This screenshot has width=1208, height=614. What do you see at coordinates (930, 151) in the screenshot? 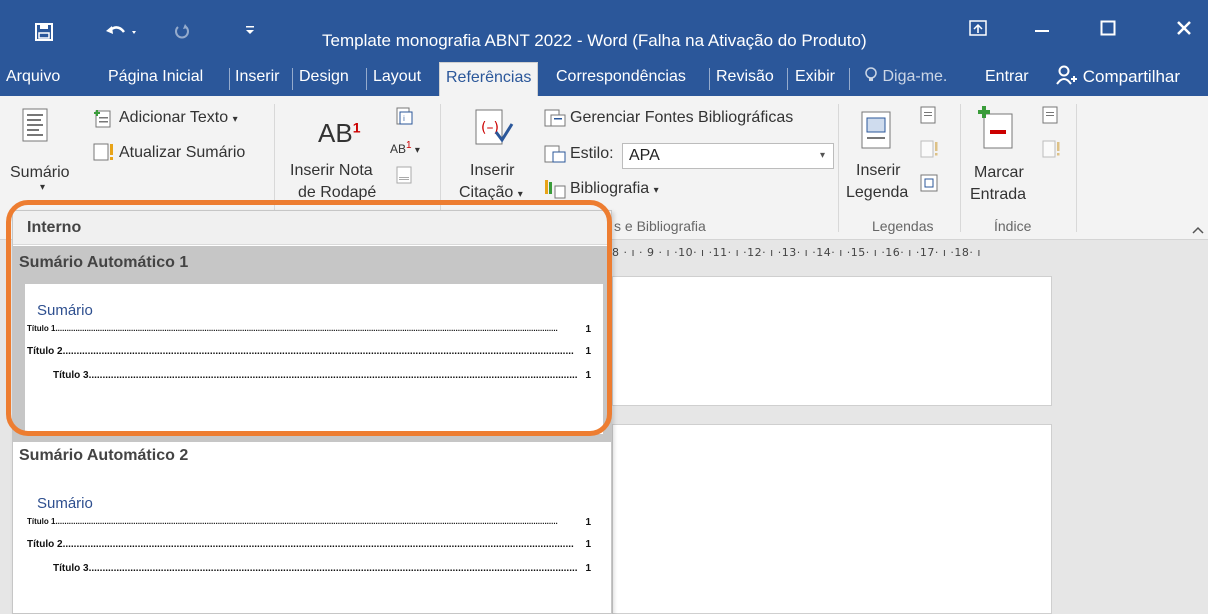
I see `update-table-of-figures-icon` at bounding box center [930, 151].